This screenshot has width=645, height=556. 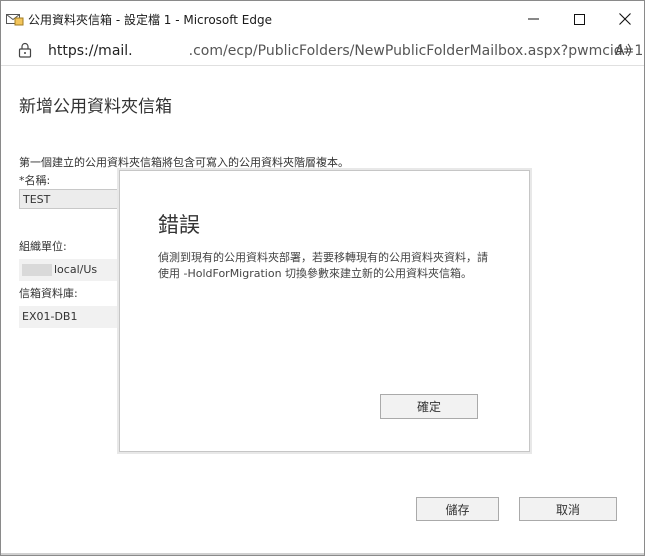 I want to click on maximize-icon, so click(x=579, y=19).